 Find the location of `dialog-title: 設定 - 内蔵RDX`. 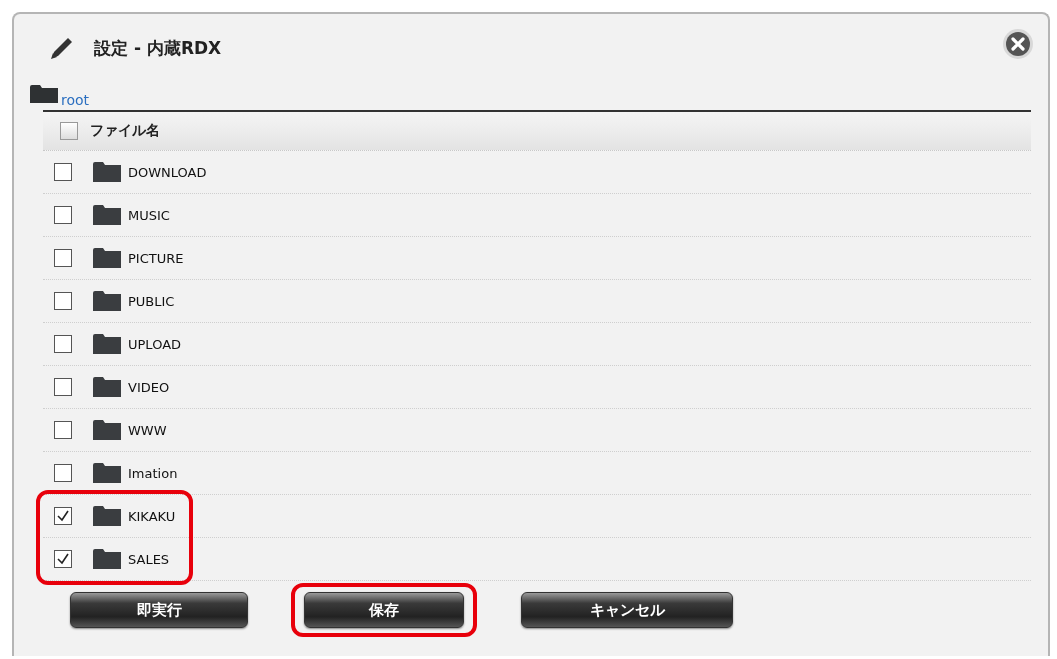

dialog-title: 設定 - 内蔵RDX is located at coordinates (158, 48).